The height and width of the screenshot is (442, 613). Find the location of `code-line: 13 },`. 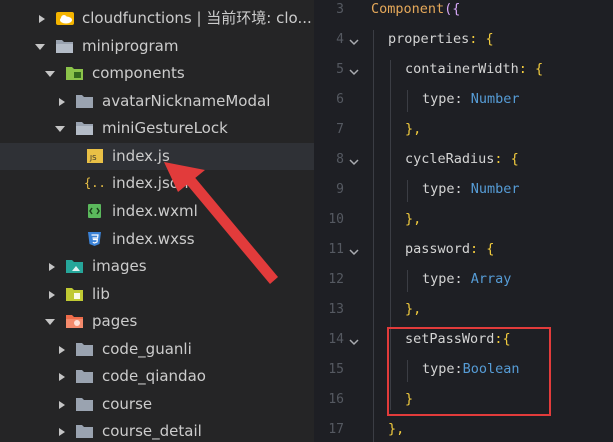

code-line: 13 }, is located at coordinates (463, 311).